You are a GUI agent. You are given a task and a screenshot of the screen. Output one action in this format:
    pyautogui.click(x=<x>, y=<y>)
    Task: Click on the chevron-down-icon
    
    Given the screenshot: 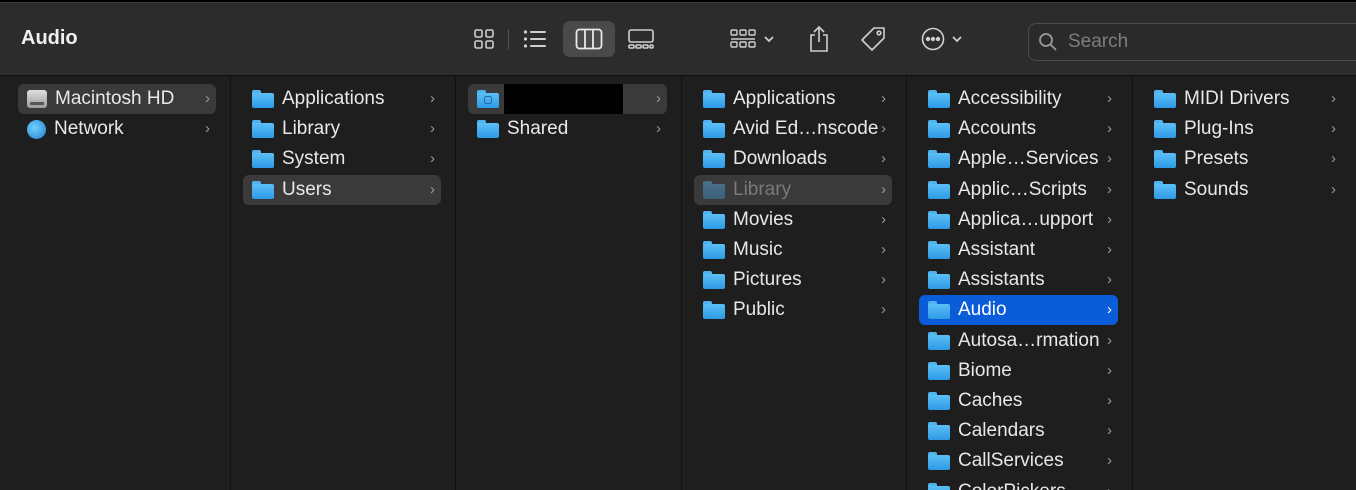 What is the action you would take?
    pyautogui.click(x=769, y=39)
    